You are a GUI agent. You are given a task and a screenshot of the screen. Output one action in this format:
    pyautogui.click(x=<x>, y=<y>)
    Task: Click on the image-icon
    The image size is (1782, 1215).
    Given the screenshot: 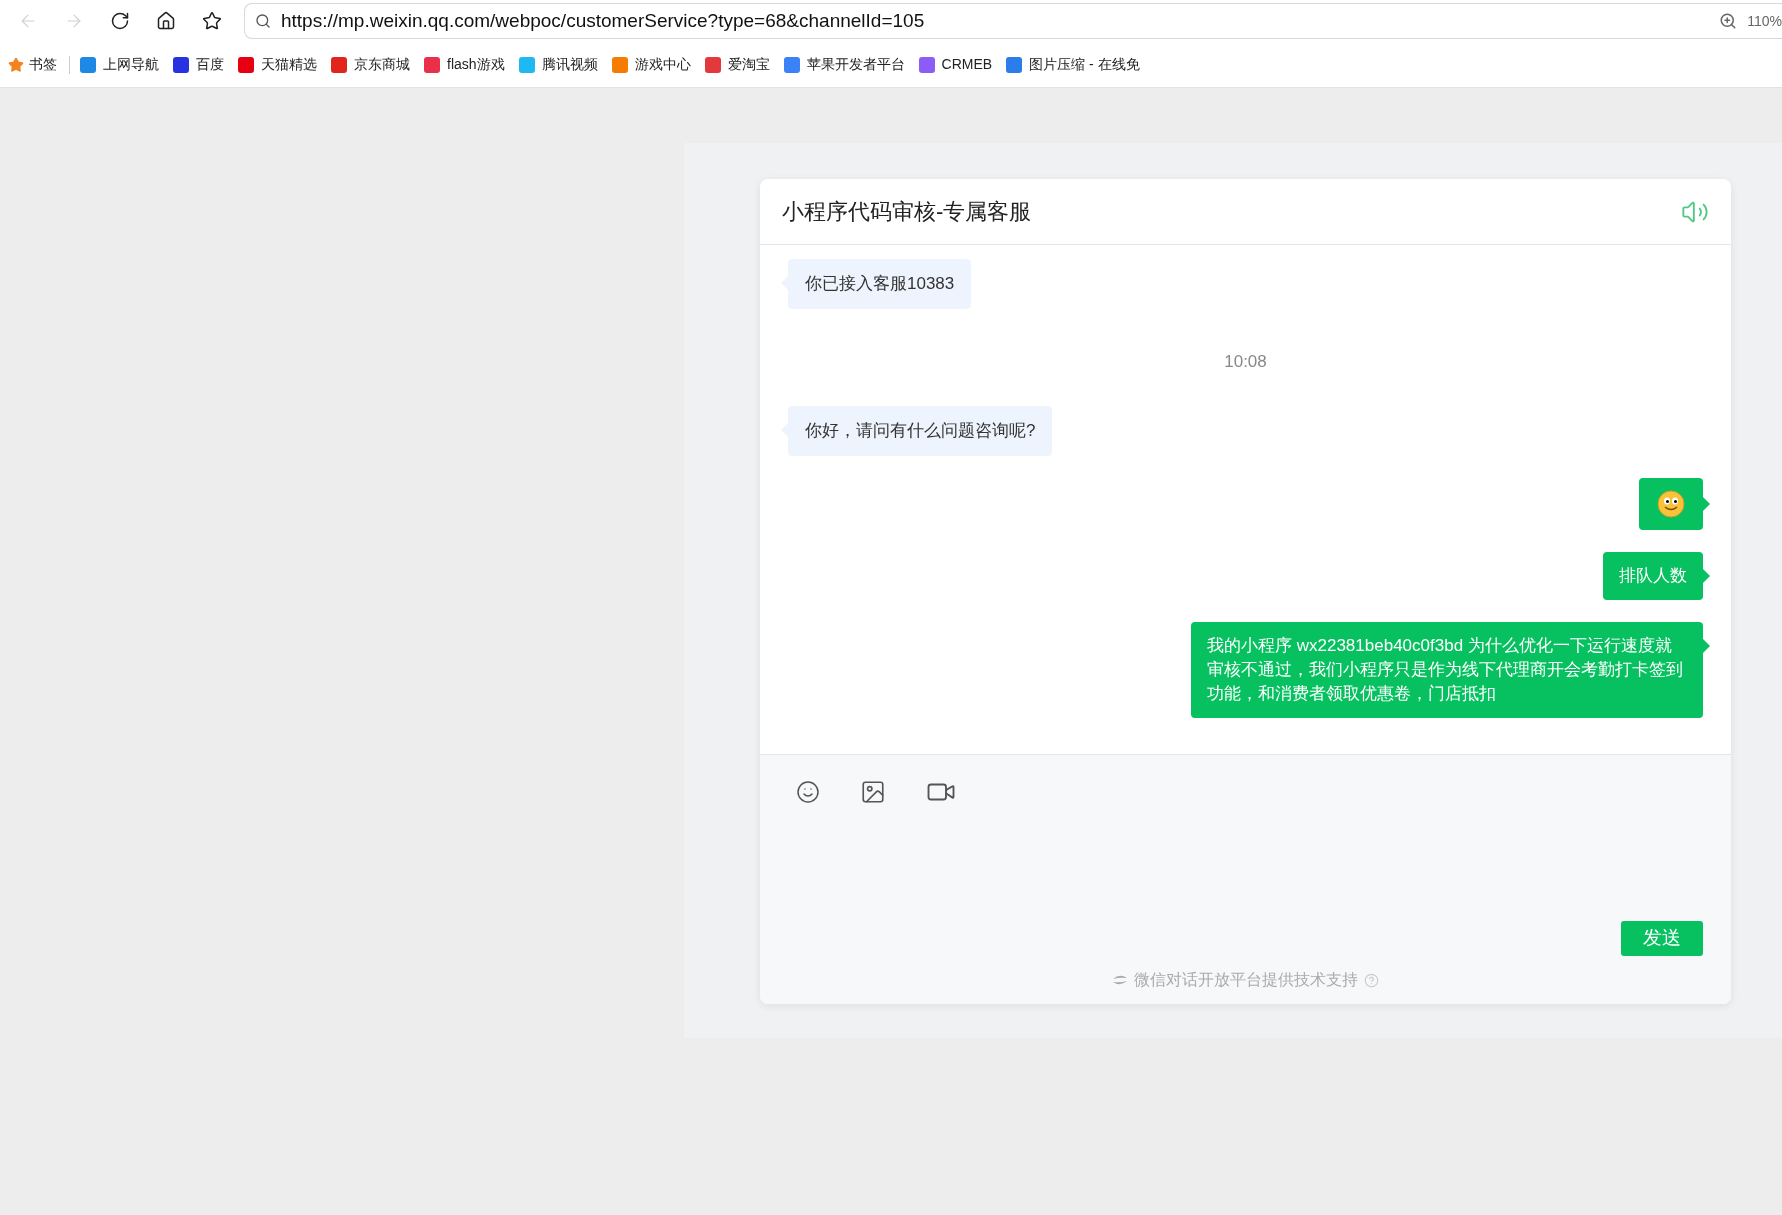 What is the action you would take?
    pyautogui.click(x=873, y=792)
    